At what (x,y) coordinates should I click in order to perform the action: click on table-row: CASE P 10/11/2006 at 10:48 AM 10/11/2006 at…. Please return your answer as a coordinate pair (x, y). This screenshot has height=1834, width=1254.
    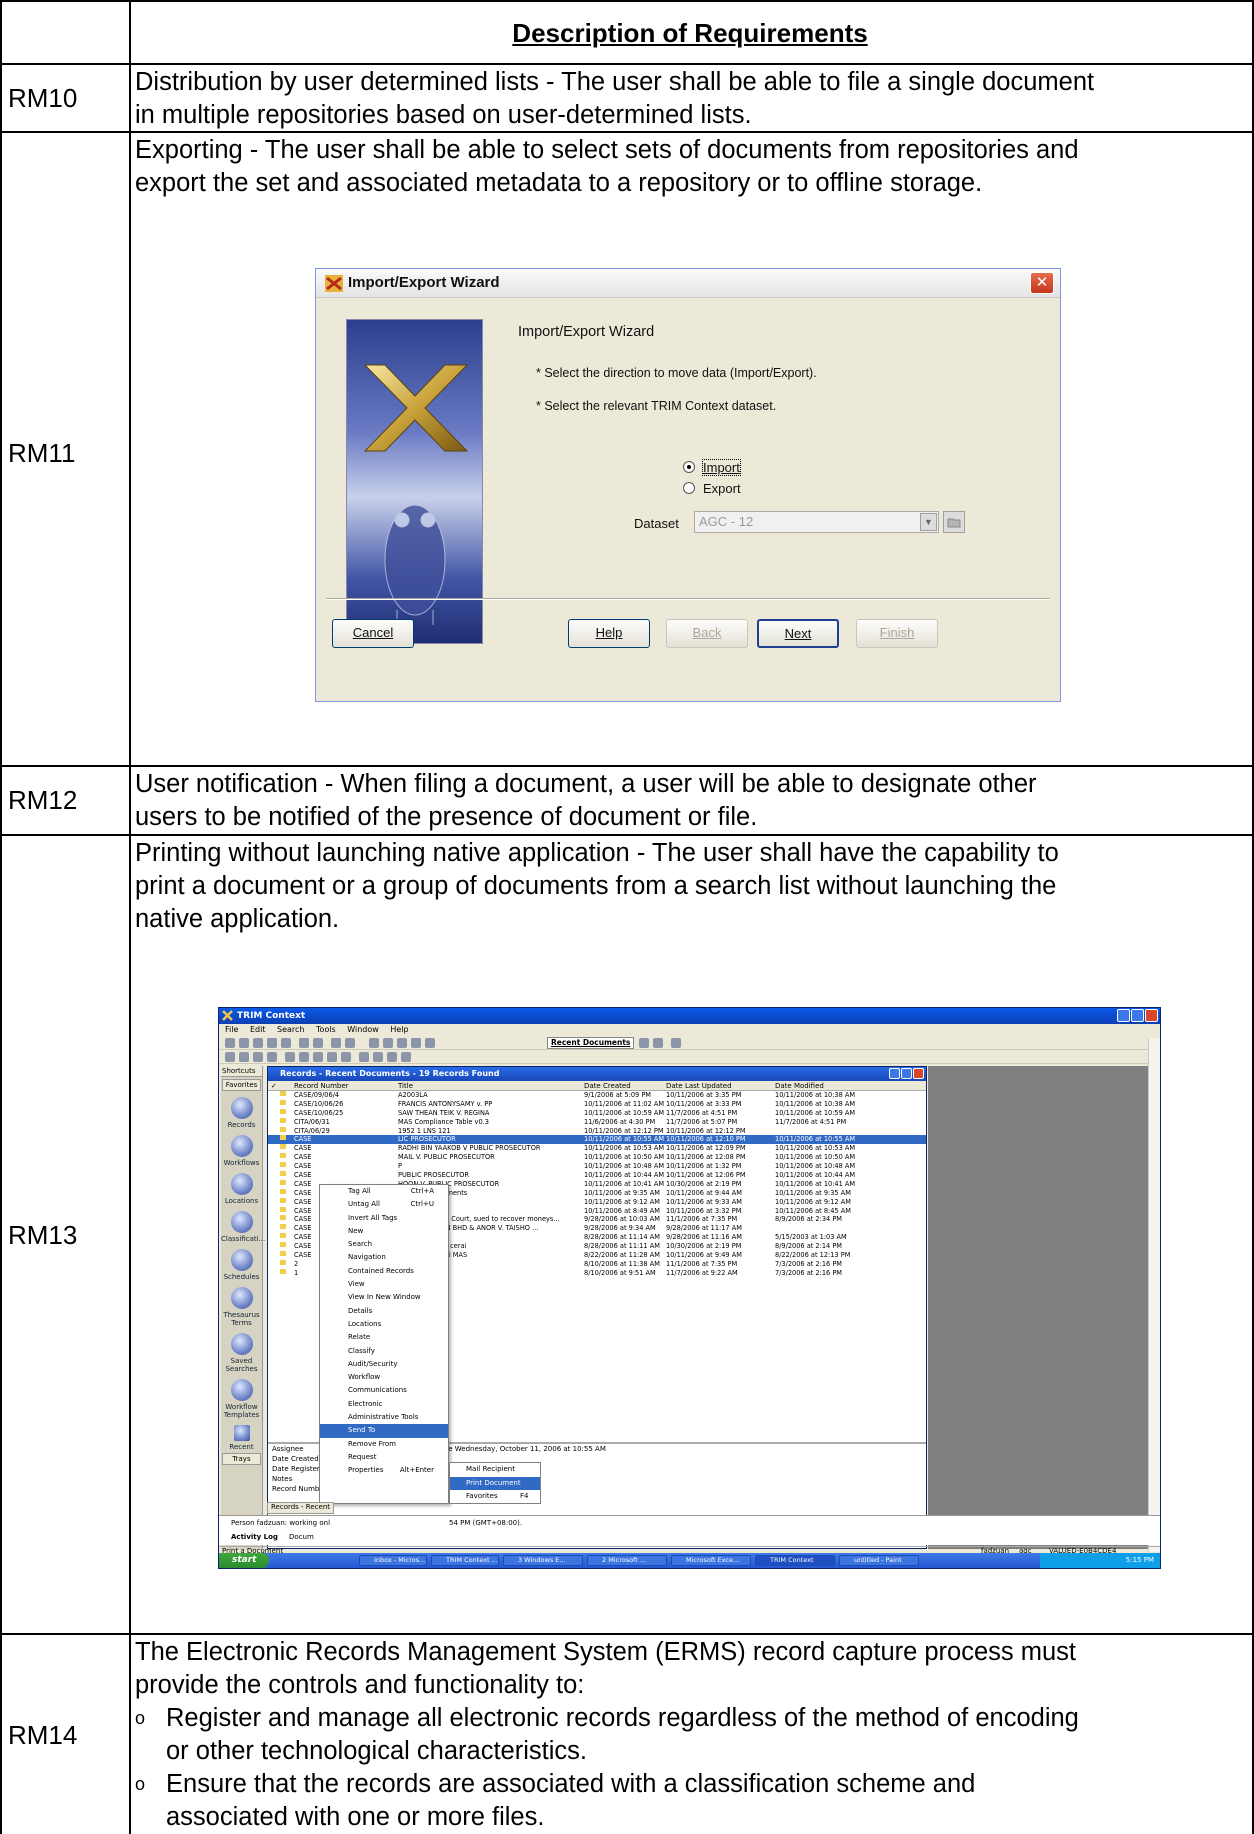
    Looking at the image, I should click on (597, 1166).